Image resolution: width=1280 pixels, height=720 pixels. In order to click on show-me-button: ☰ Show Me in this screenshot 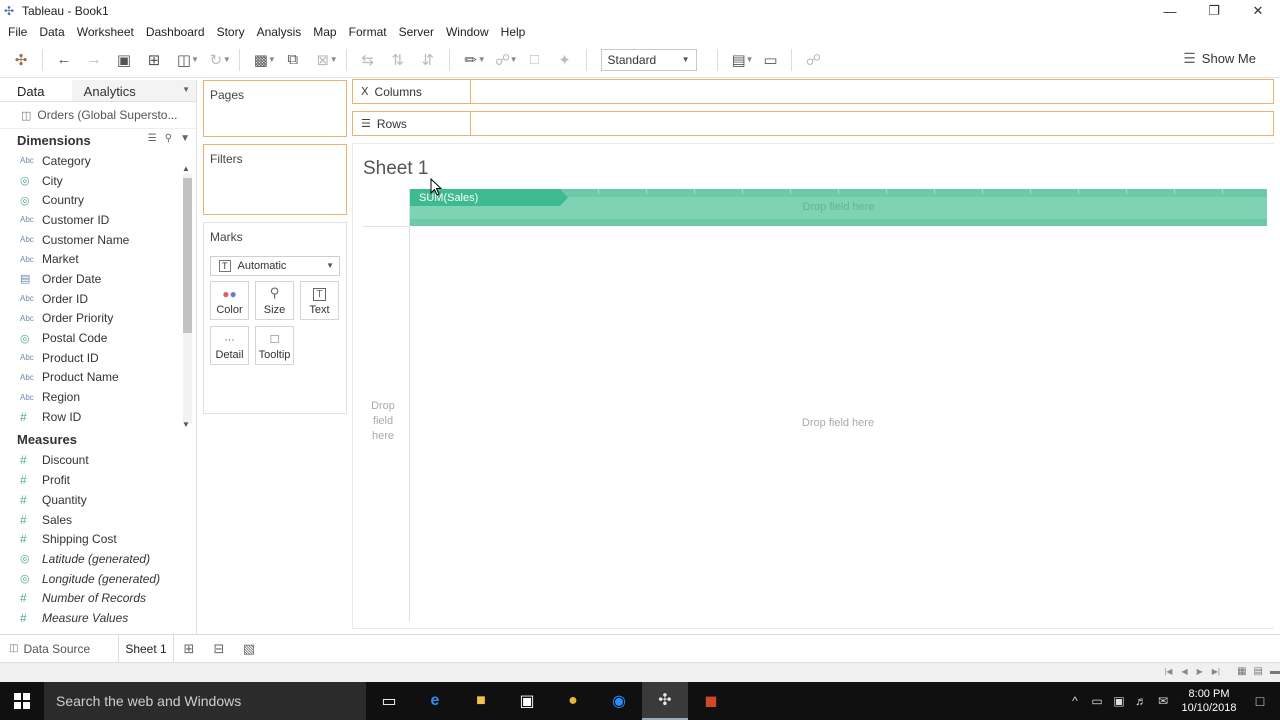, I will do `click(1219, 58)`.